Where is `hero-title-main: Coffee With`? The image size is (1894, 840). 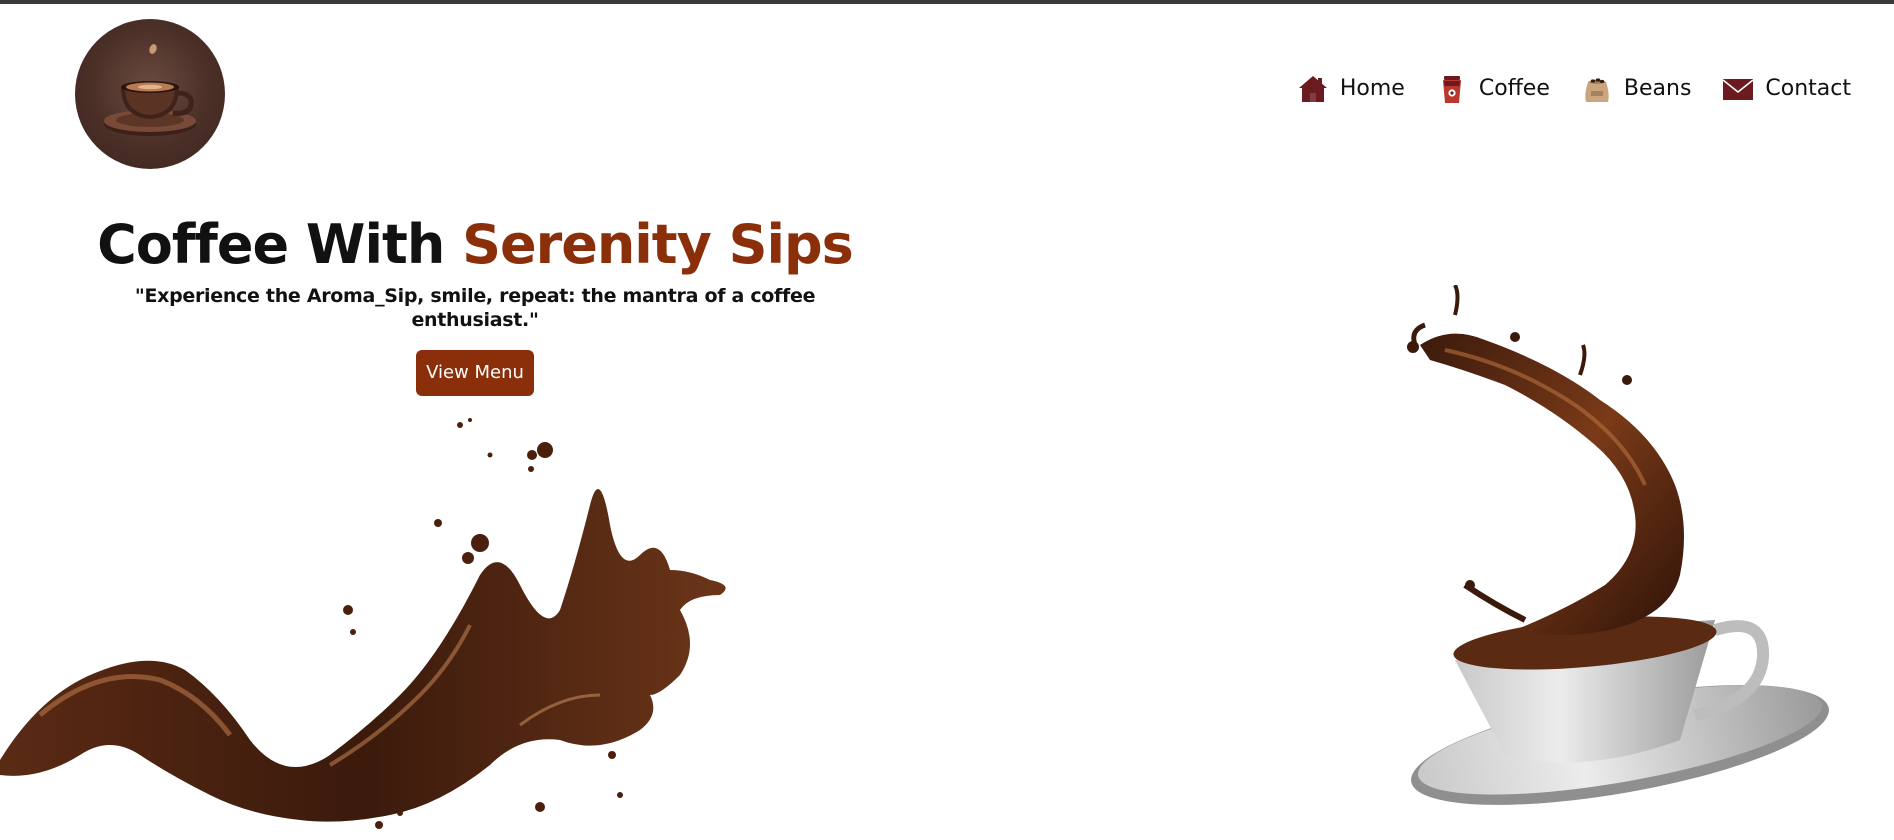 hero-title-main: Coffee With is located at coordinates (280, 244).